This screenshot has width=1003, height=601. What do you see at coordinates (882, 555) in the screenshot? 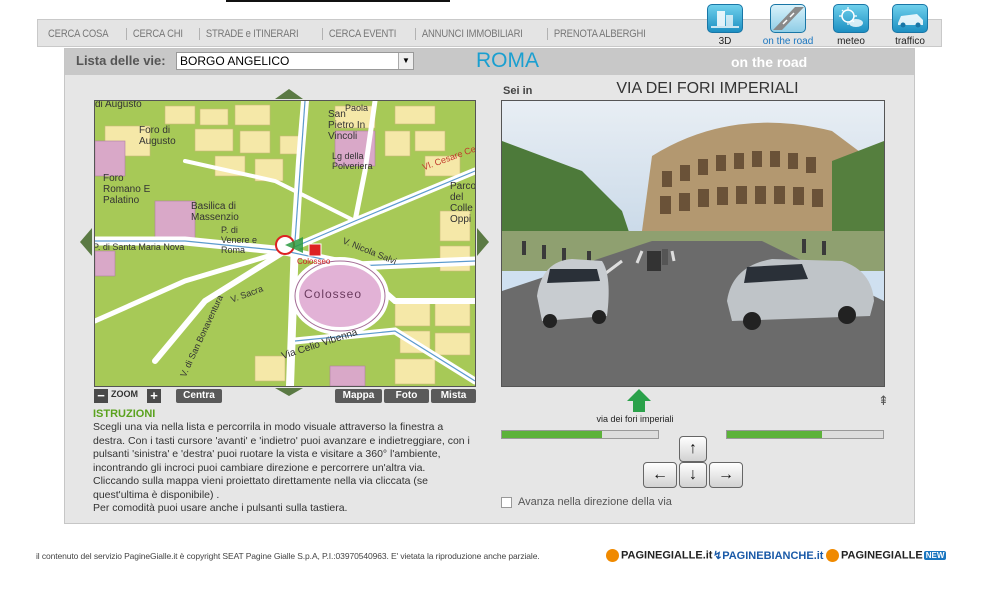
I see `paginegialle-new-logo-text: PAGINEGIALLE` at bounding box center [882, 555].